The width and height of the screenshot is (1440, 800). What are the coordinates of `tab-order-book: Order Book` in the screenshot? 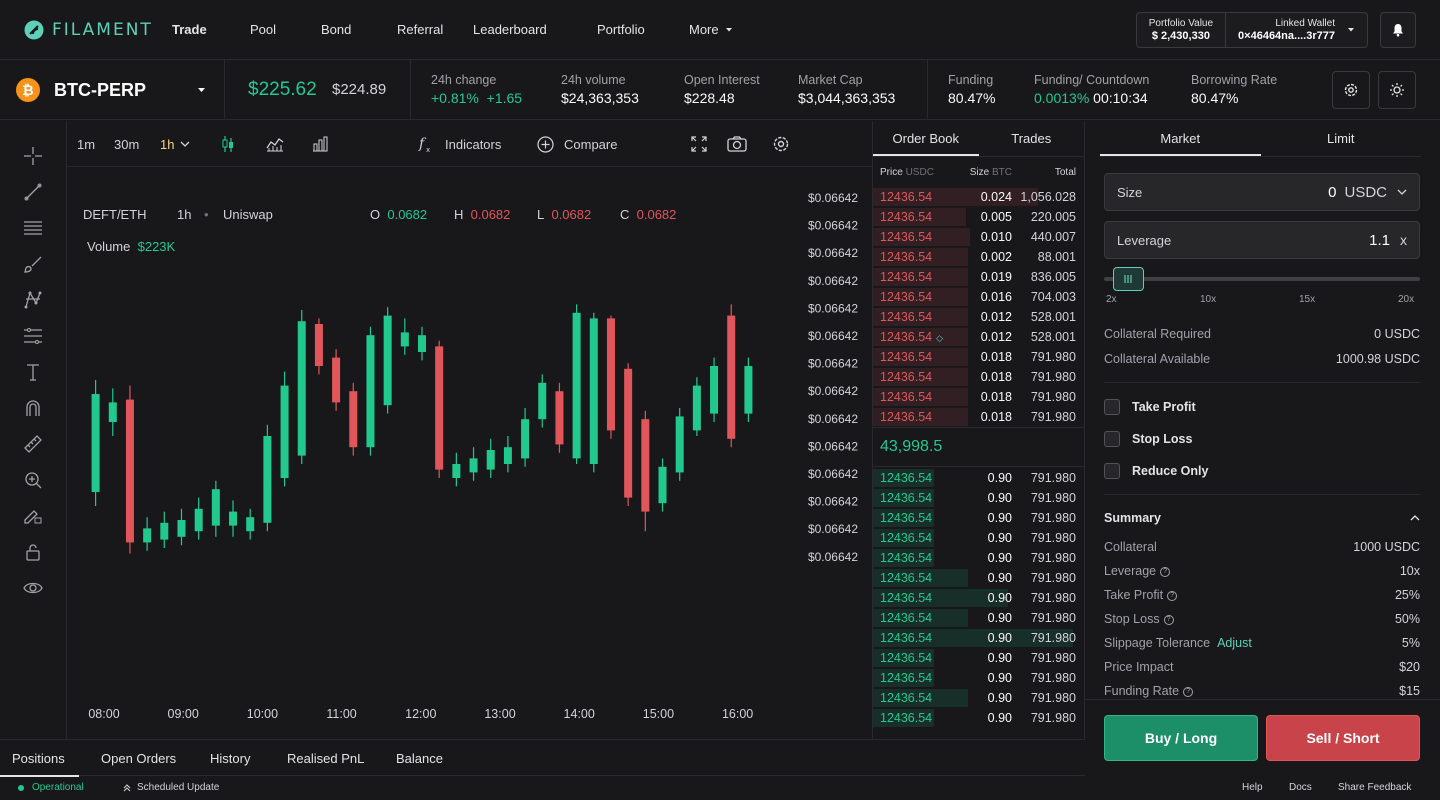 It's located at (926, 138).